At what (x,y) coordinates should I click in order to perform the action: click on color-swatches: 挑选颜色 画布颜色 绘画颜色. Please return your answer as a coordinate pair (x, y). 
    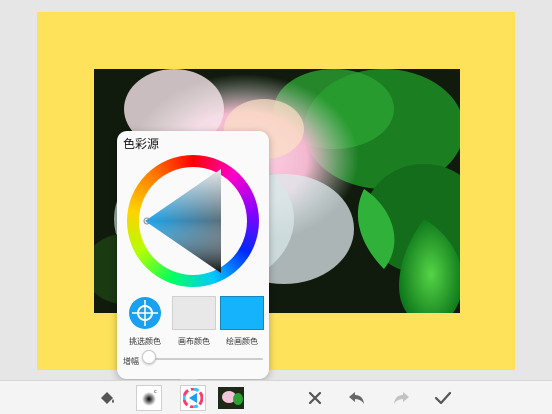
    Looking at the image, I should click on (194, 322).